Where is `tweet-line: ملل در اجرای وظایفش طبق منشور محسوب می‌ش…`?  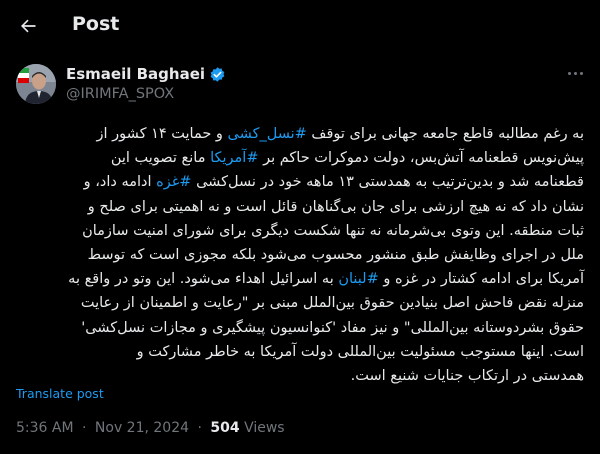
tweet-line: ملل در اجرای وظایفش طبق منشور محسوب می‌ش… is located at coordinates (300, 255).